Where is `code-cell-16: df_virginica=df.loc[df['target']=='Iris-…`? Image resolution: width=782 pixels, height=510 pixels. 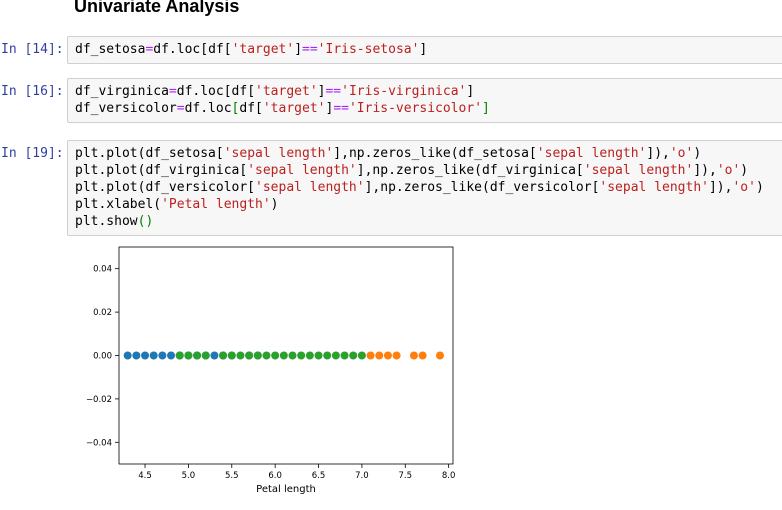
code-cell-16: df_virginica=df.loc[df['target']=='Iris-… is located at coordinates (424, 100).